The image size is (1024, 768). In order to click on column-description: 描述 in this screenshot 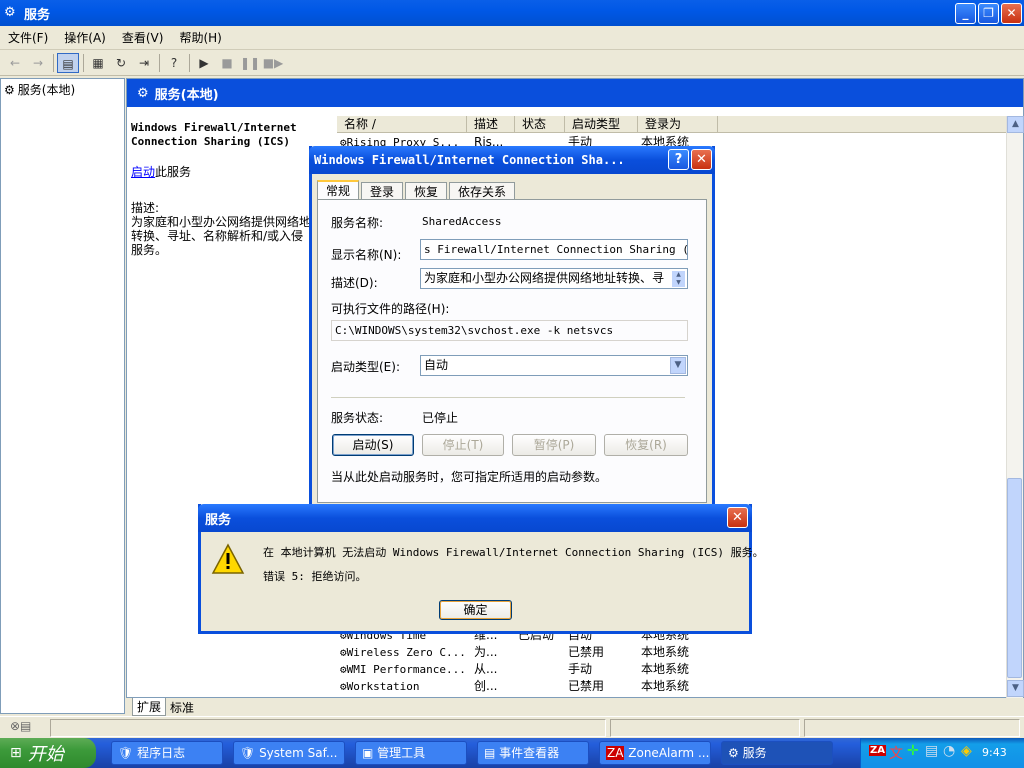, I will do `click(491, 124)`.